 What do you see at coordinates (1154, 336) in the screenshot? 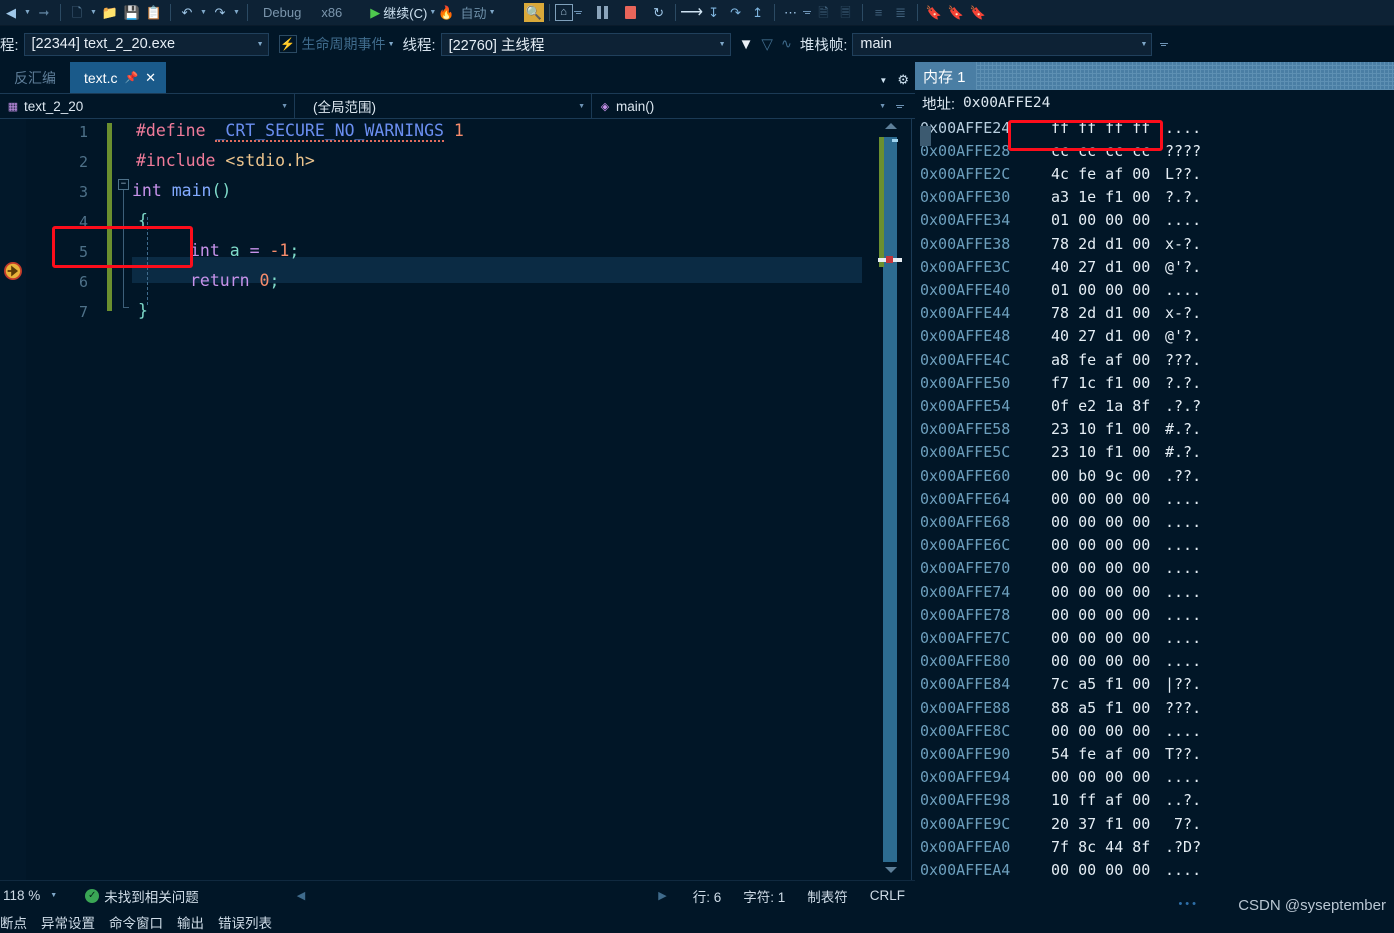
I see `memory-row: 0x00AFFE48 40 27 d1 00 @'?.` at bounding box center [1154, 336].